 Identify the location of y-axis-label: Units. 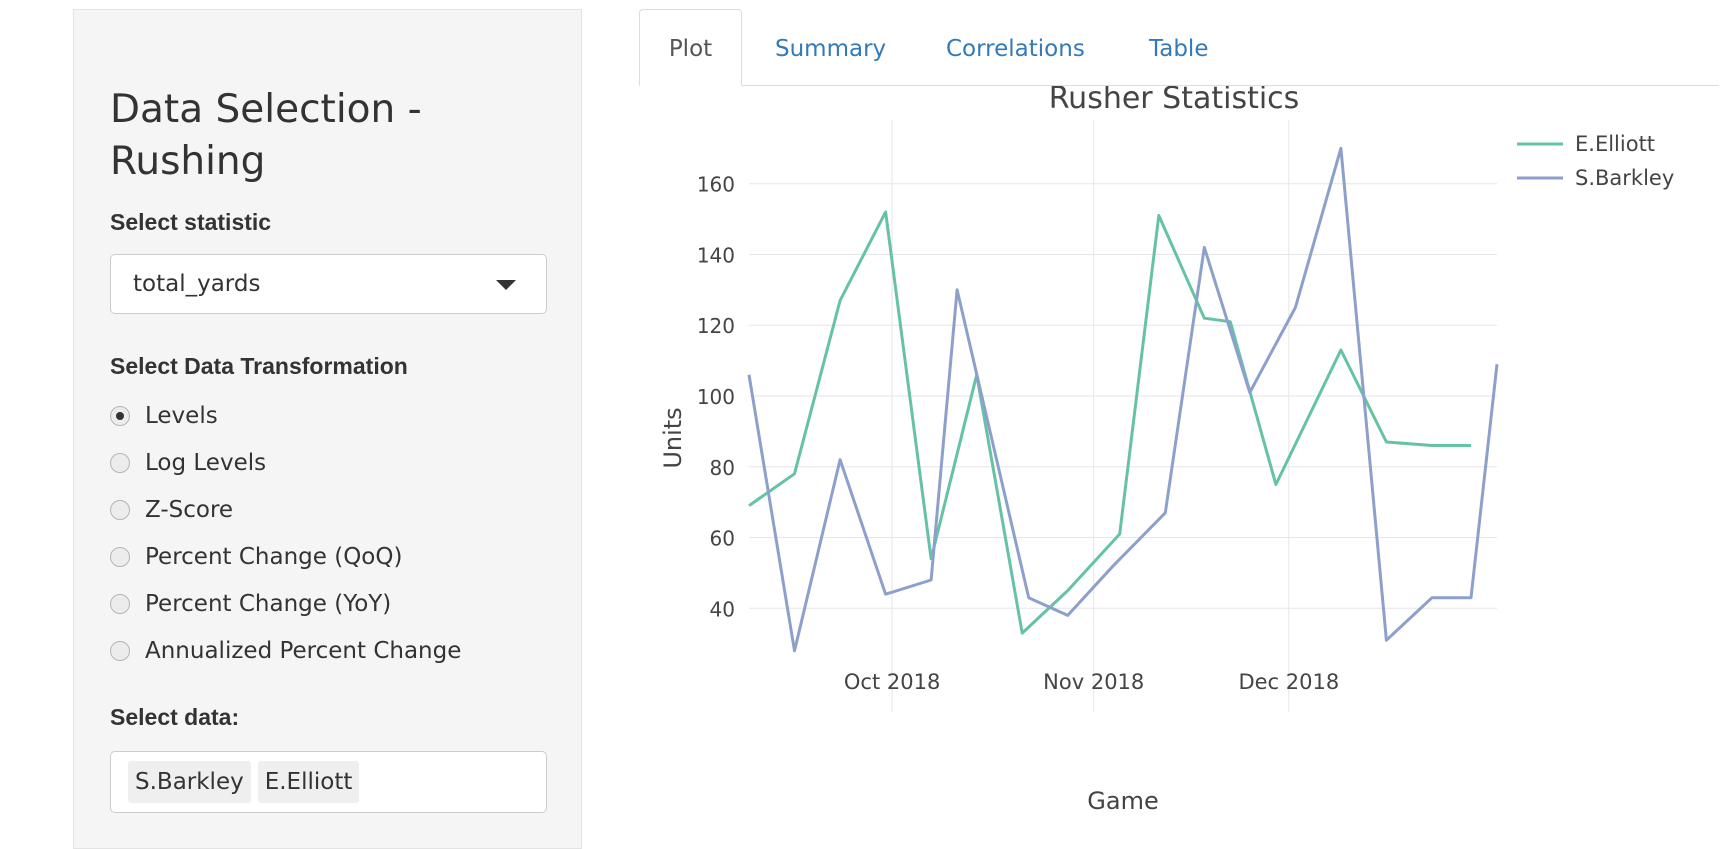
(673, 437).